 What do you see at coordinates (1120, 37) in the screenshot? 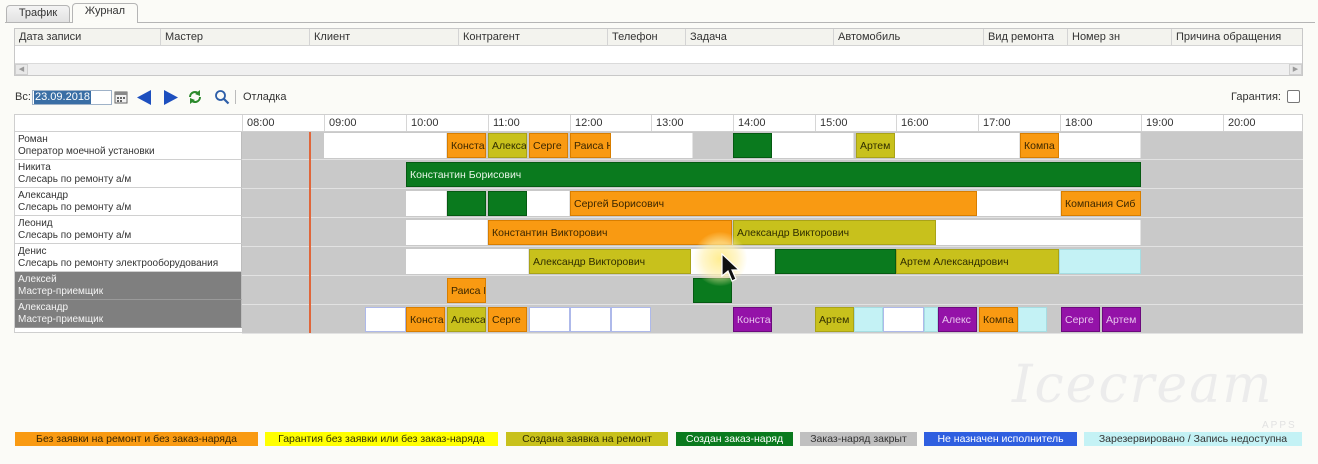
I see `column-order-number: Номер зн` at bounding box center [1120, 37].